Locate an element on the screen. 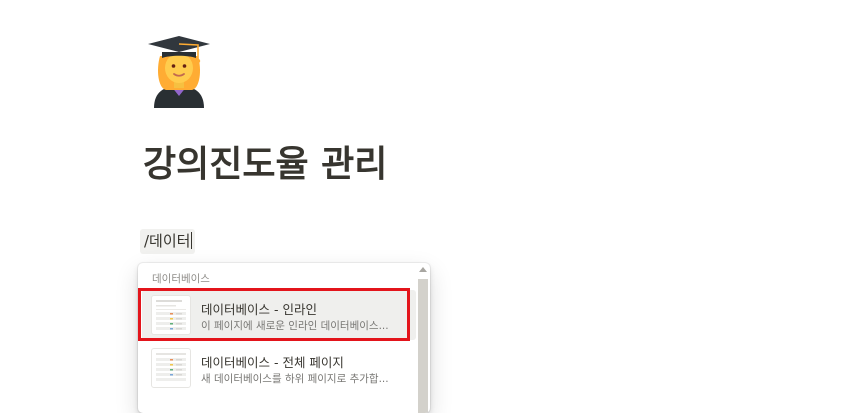 The height and width of the screenshot is (413, 862). page-icon is located at coordinates (179, 71).